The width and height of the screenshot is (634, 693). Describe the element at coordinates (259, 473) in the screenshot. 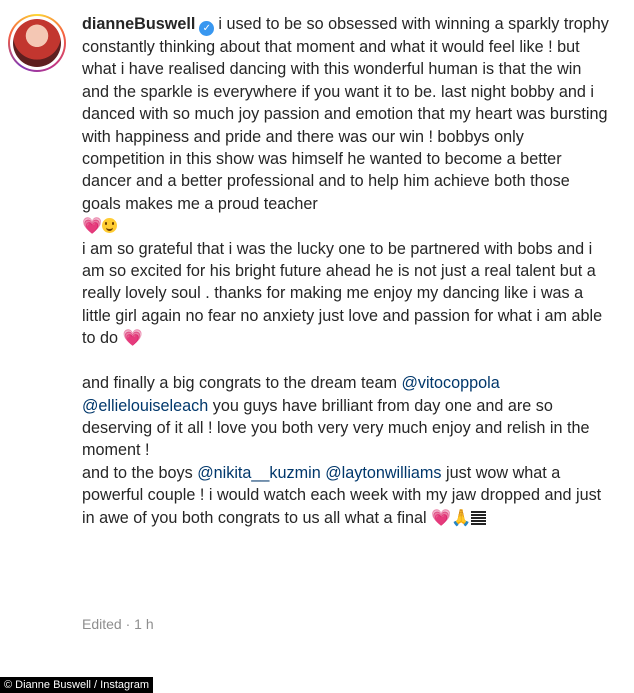

I see `mention-link: @nikita__kuzmin` at that location.